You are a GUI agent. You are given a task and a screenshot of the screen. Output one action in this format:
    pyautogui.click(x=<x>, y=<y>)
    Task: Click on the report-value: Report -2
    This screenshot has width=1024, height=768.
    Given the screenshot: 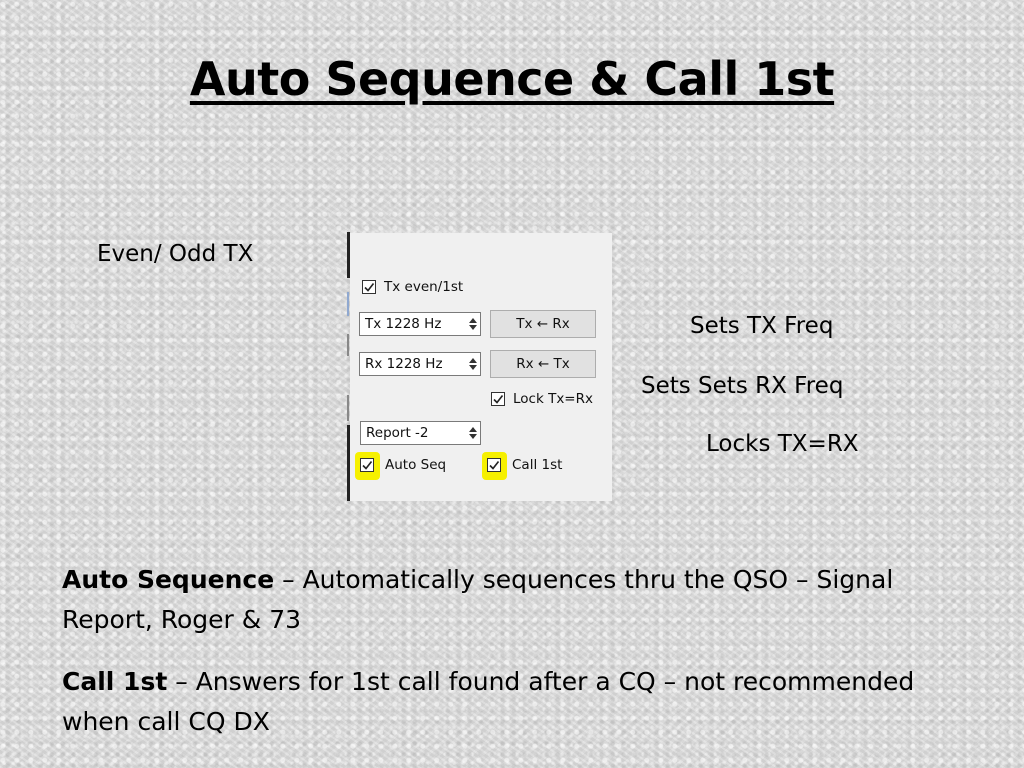 What is the action you would take?
    pyautogui.click(x=397, y=433)
    